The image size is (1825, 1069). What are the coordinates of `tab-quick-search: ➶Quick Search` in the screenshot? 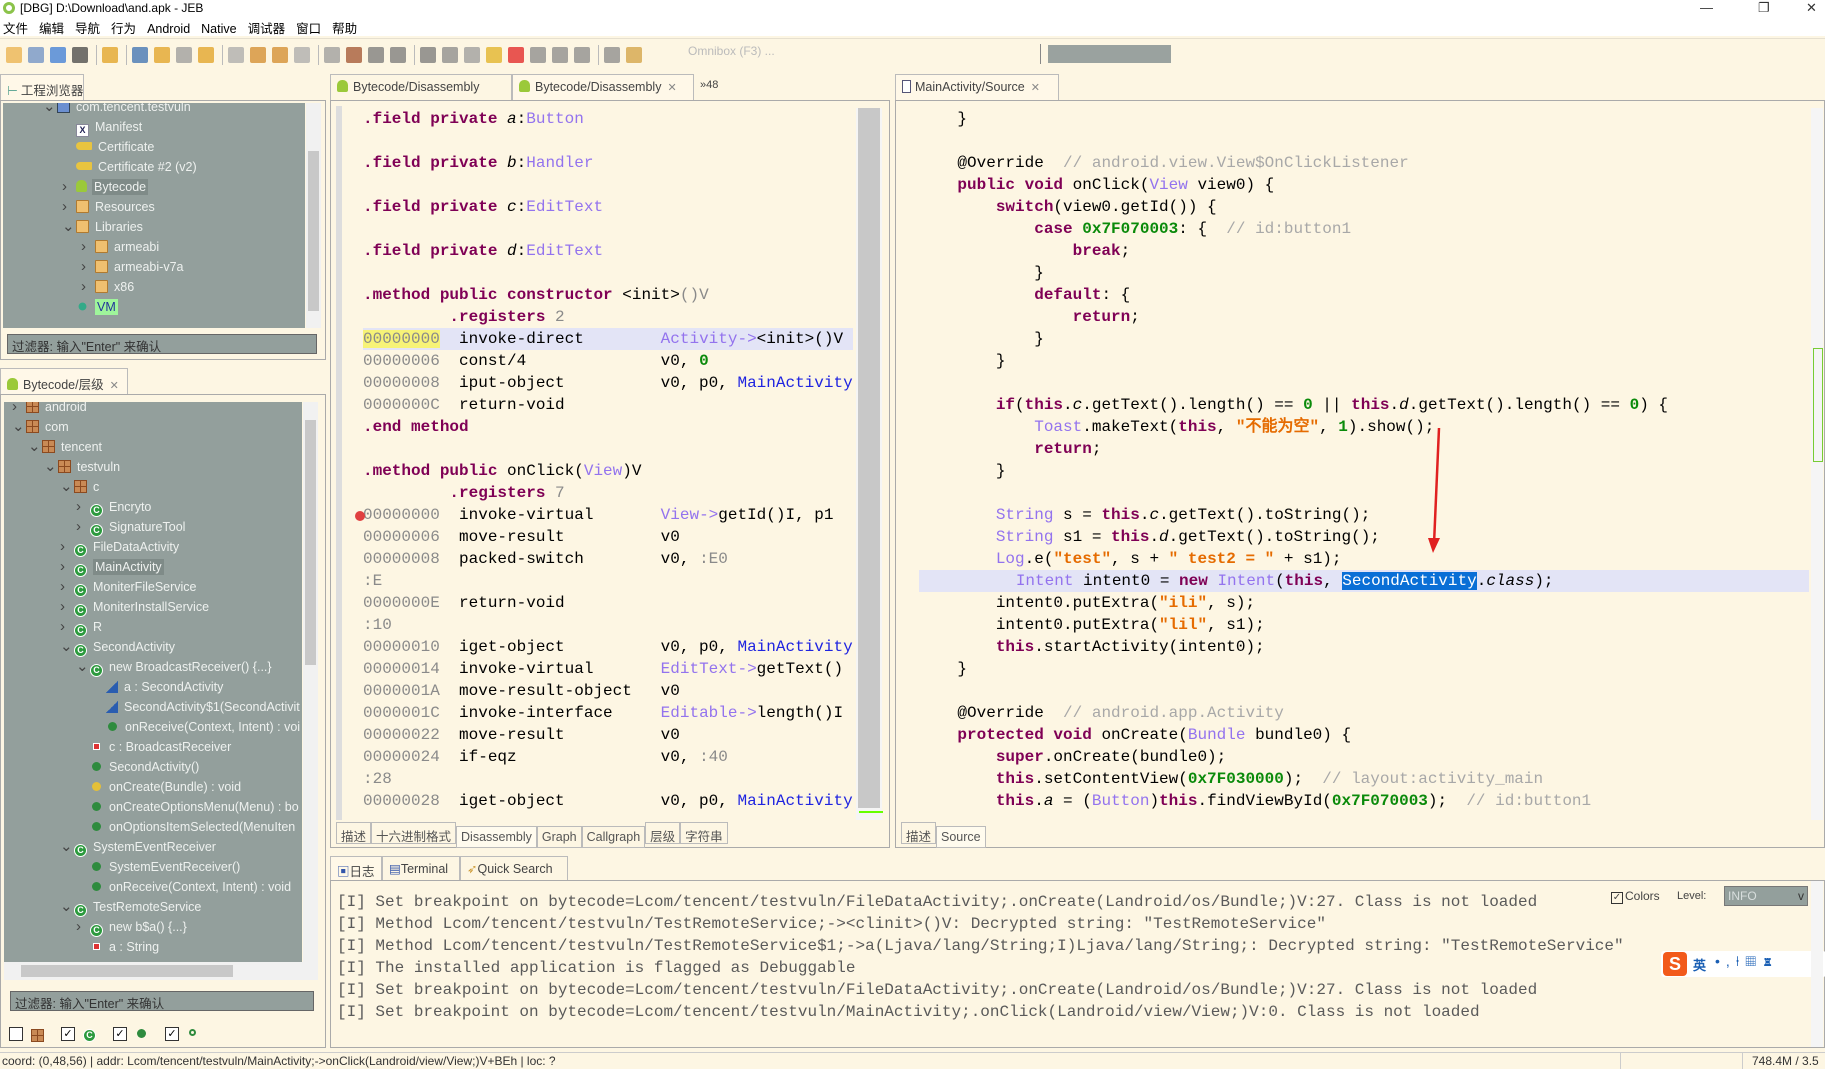 It's located at (514, 868).